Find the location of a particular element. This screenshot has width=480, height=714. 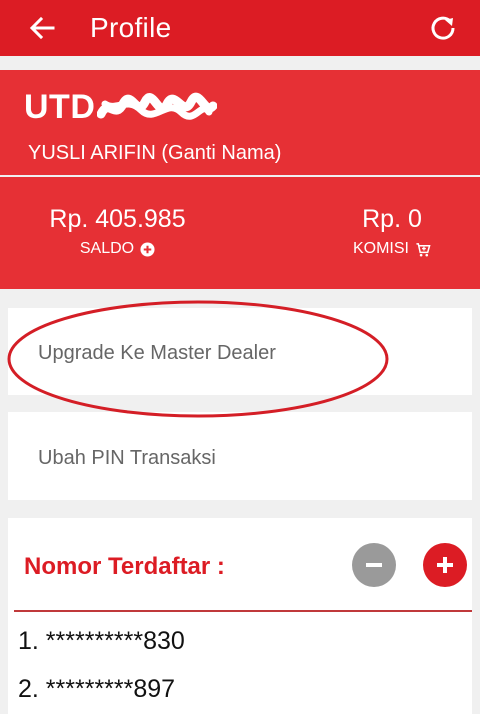

minus-icon is located at coordinates (374, 565).